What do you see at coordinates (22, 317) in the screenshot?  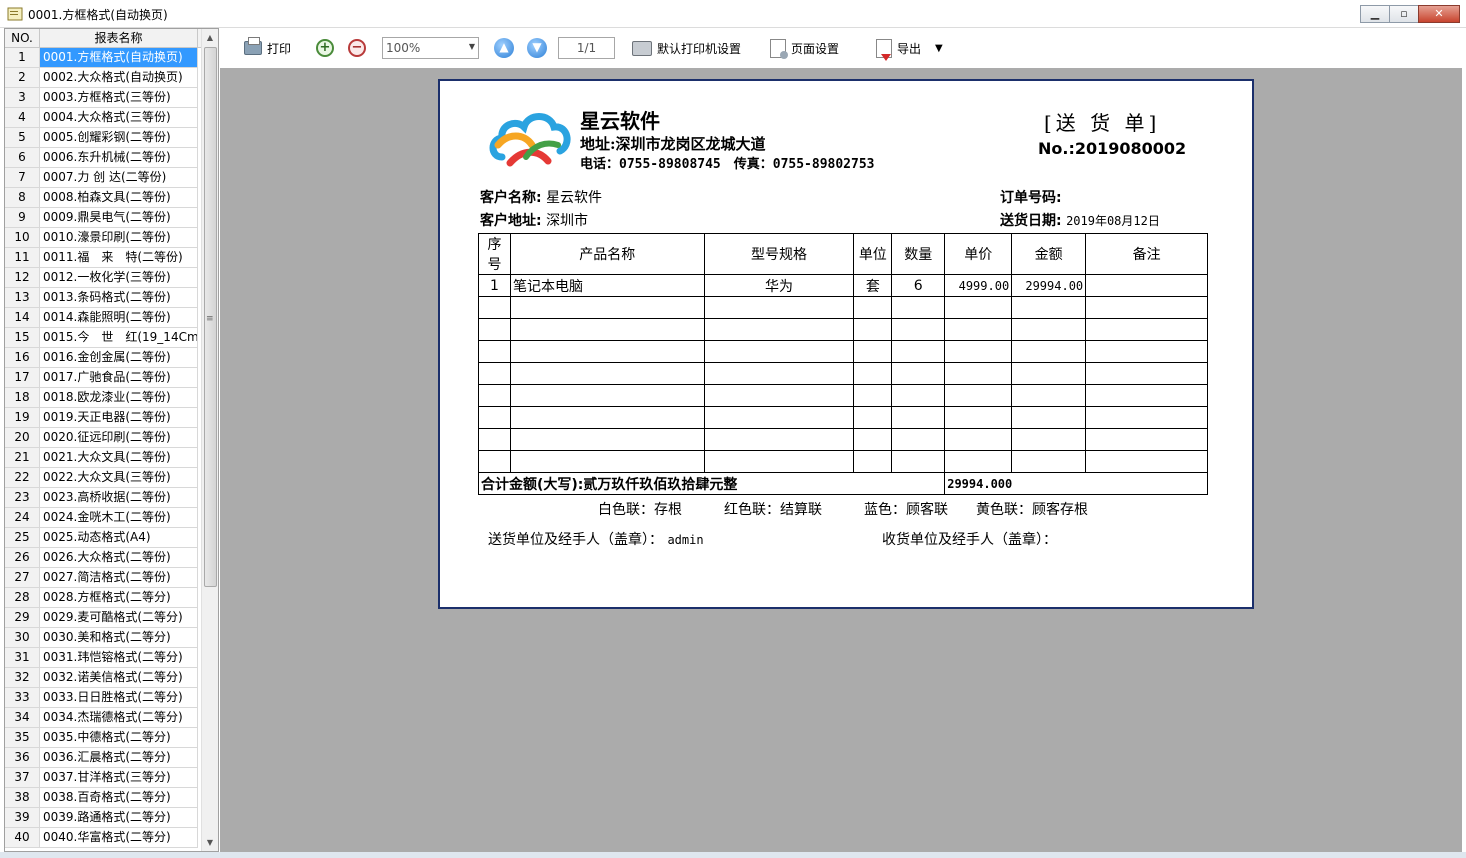 I see `list-item-number: 14` at bounding box center [22, 317].